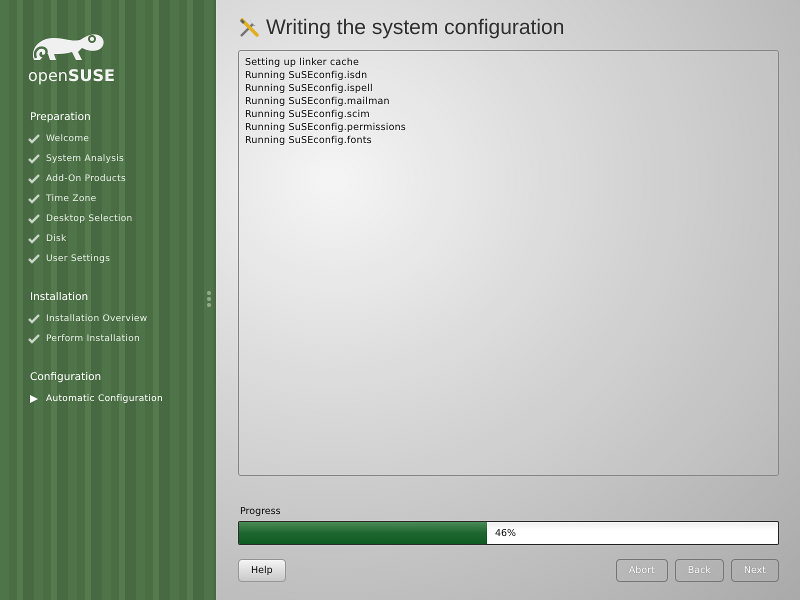 The height and width of the screenshot is (600, 800). Describe the element at coordinates (97, 319) in the screenshot. I see `step-label: Installation Overview` at that location.